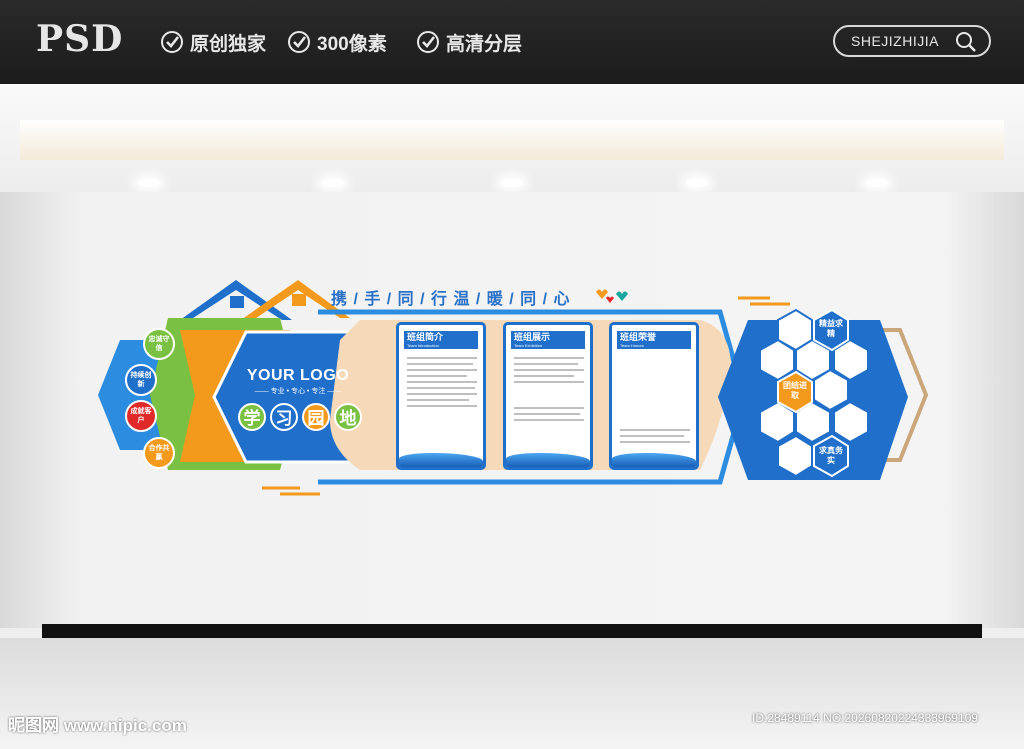 The width and height of the screenshot is (1024, 749). I want to click on logo-subtitle: —— 专业 • 专心 • 专注 ——, so click(298, 391).